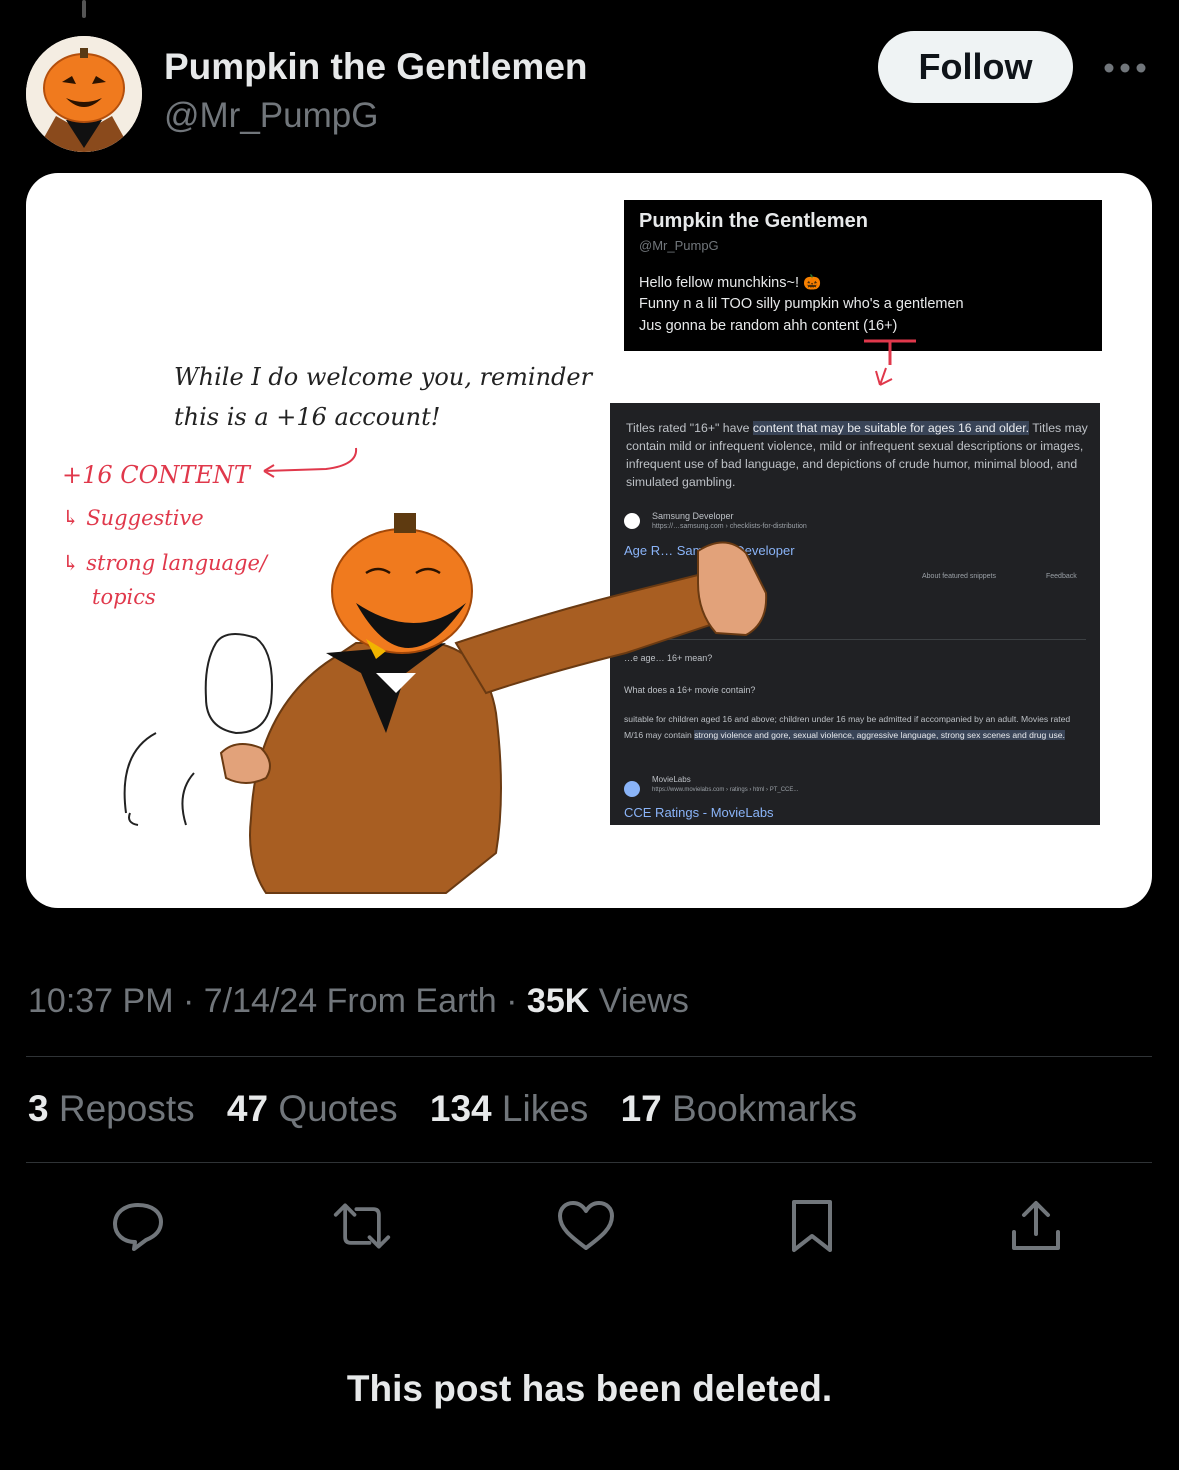 The image size is (1179, 1470). What do you see at coordinates (84, 94) in the screenshot?
I see `pumpkin-avatar-icon` at bounding box center [84, 94].